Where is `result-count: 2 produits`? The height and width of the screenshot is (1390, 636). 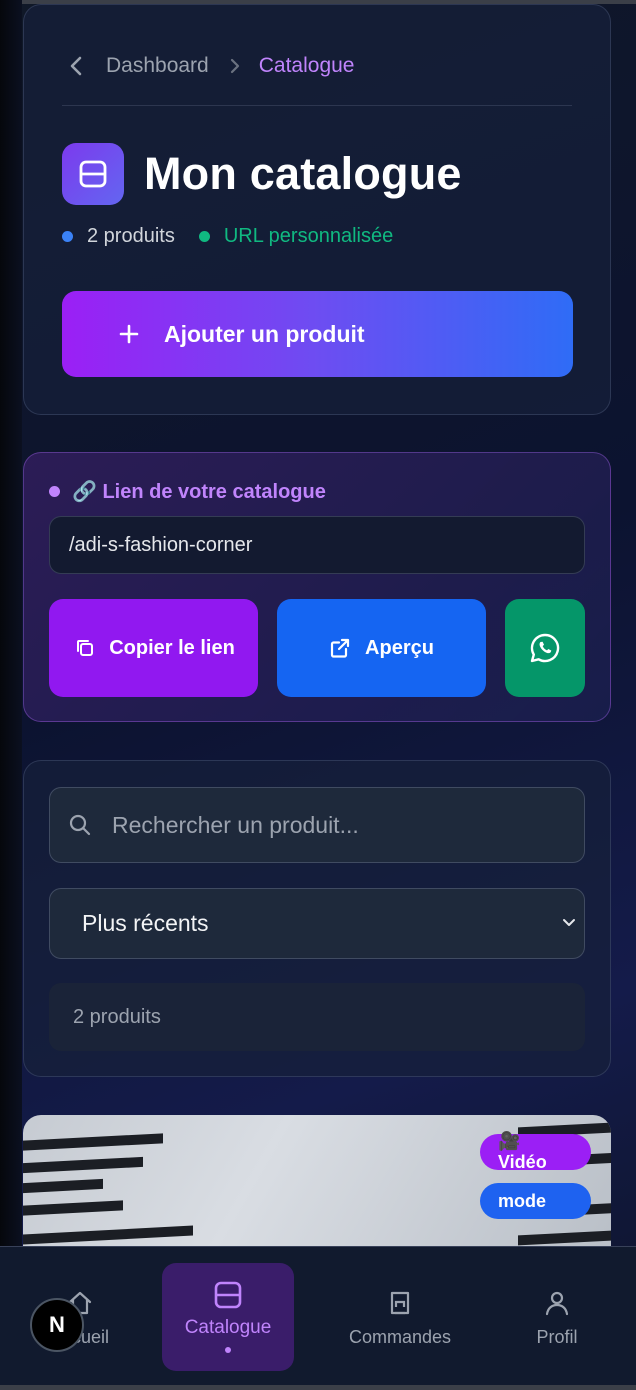 result-count: 2 produits is located at coordinates (317, 1017).